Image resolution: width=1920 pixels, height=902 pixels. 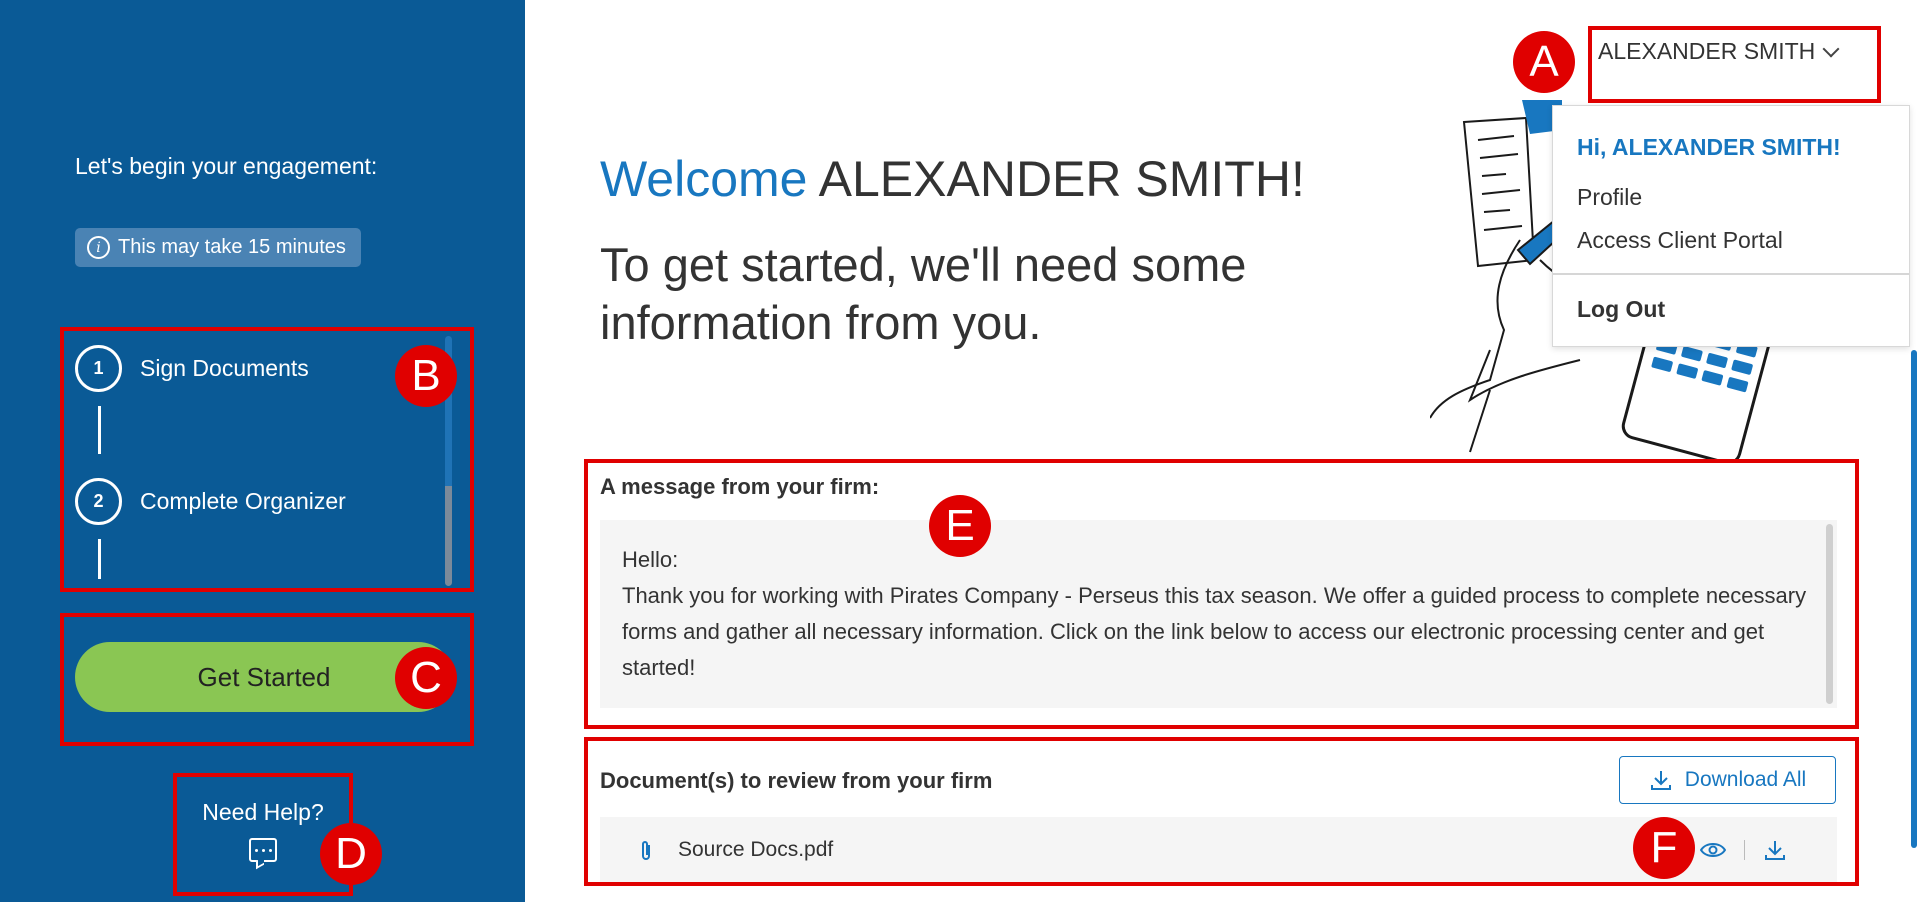 I want to click on annotation-label-c: C, so click(x=426, y=678).